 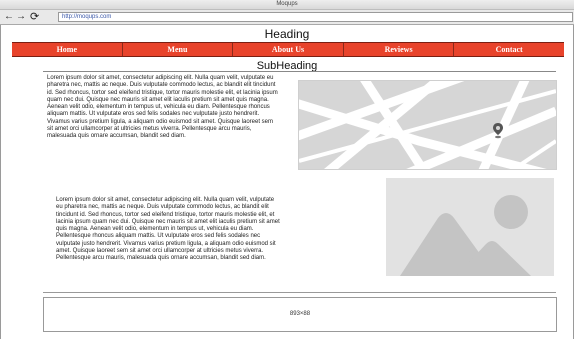 I want to click on map-pin-icon, so click(x=498, y=131).